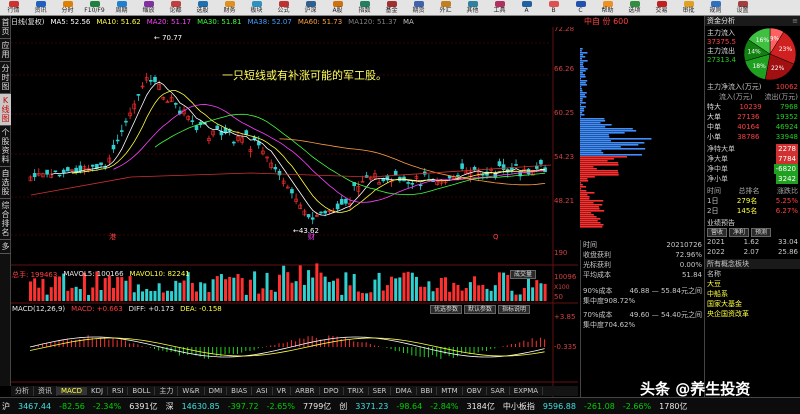  Describe the element at coordinates (526, 8) in the screenshot. I see `toolbar-item: A` at that location.